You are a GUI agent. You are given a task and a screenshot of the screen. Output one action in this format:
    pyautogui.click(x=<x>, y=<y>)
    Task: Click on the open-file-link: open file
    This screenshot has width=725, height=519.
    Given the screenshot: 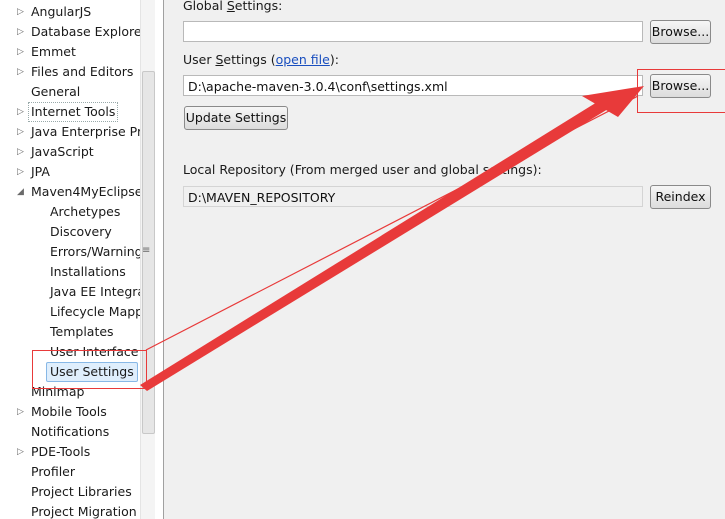 What is the action you would take?
    pyautogui.click(x=303, y=59)
    